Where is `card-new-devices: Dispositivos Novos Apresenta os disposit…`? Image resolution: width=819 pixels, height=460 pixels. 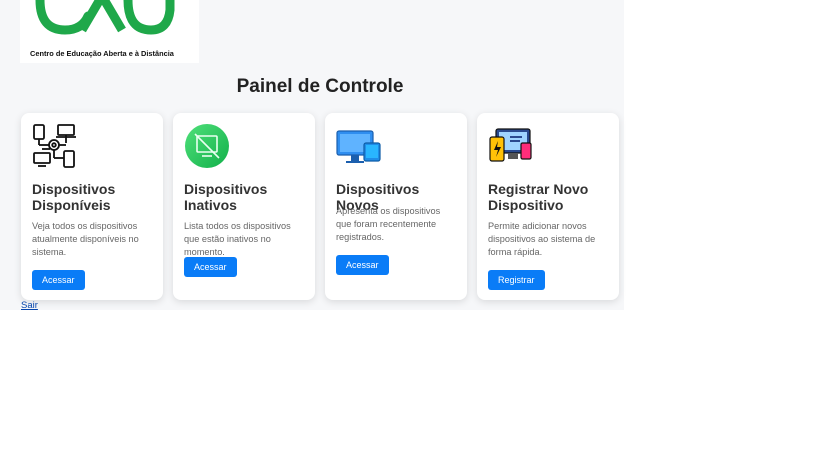 card-new-devices: Dispositivos Novos Apresenta os disposit… is located at coordinates (396, 206).